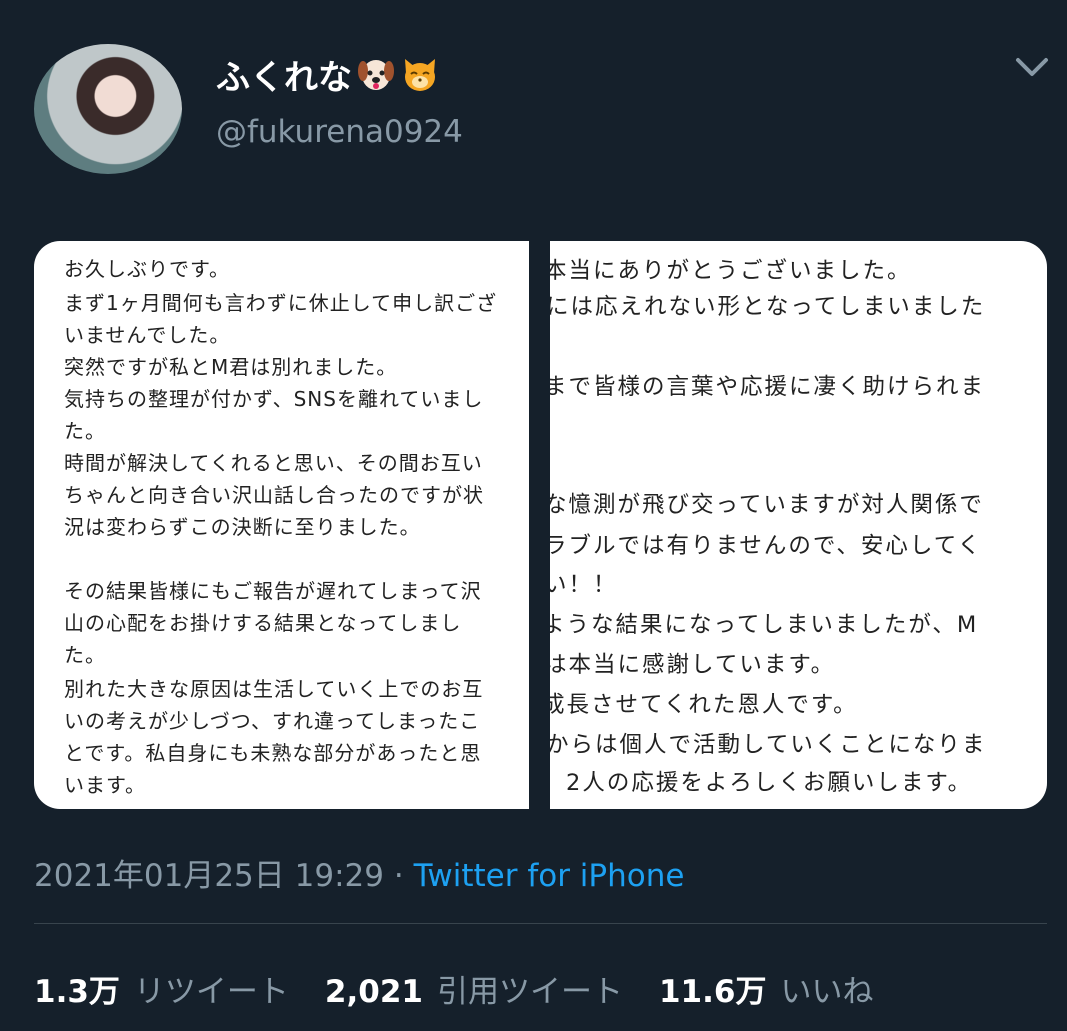  I want to click on display-name-text: ふくれな, so click(284, 78).